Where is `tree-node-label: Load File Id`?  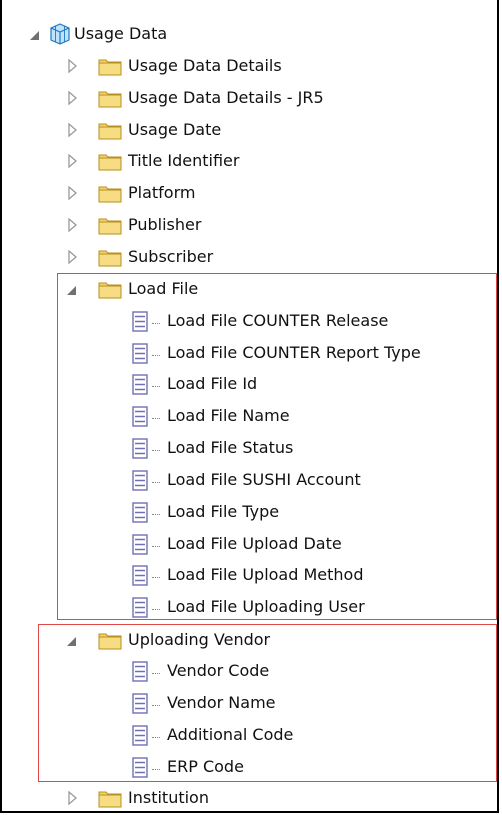 tree-node-label: Load File Id is located at coordinates (212, 383).